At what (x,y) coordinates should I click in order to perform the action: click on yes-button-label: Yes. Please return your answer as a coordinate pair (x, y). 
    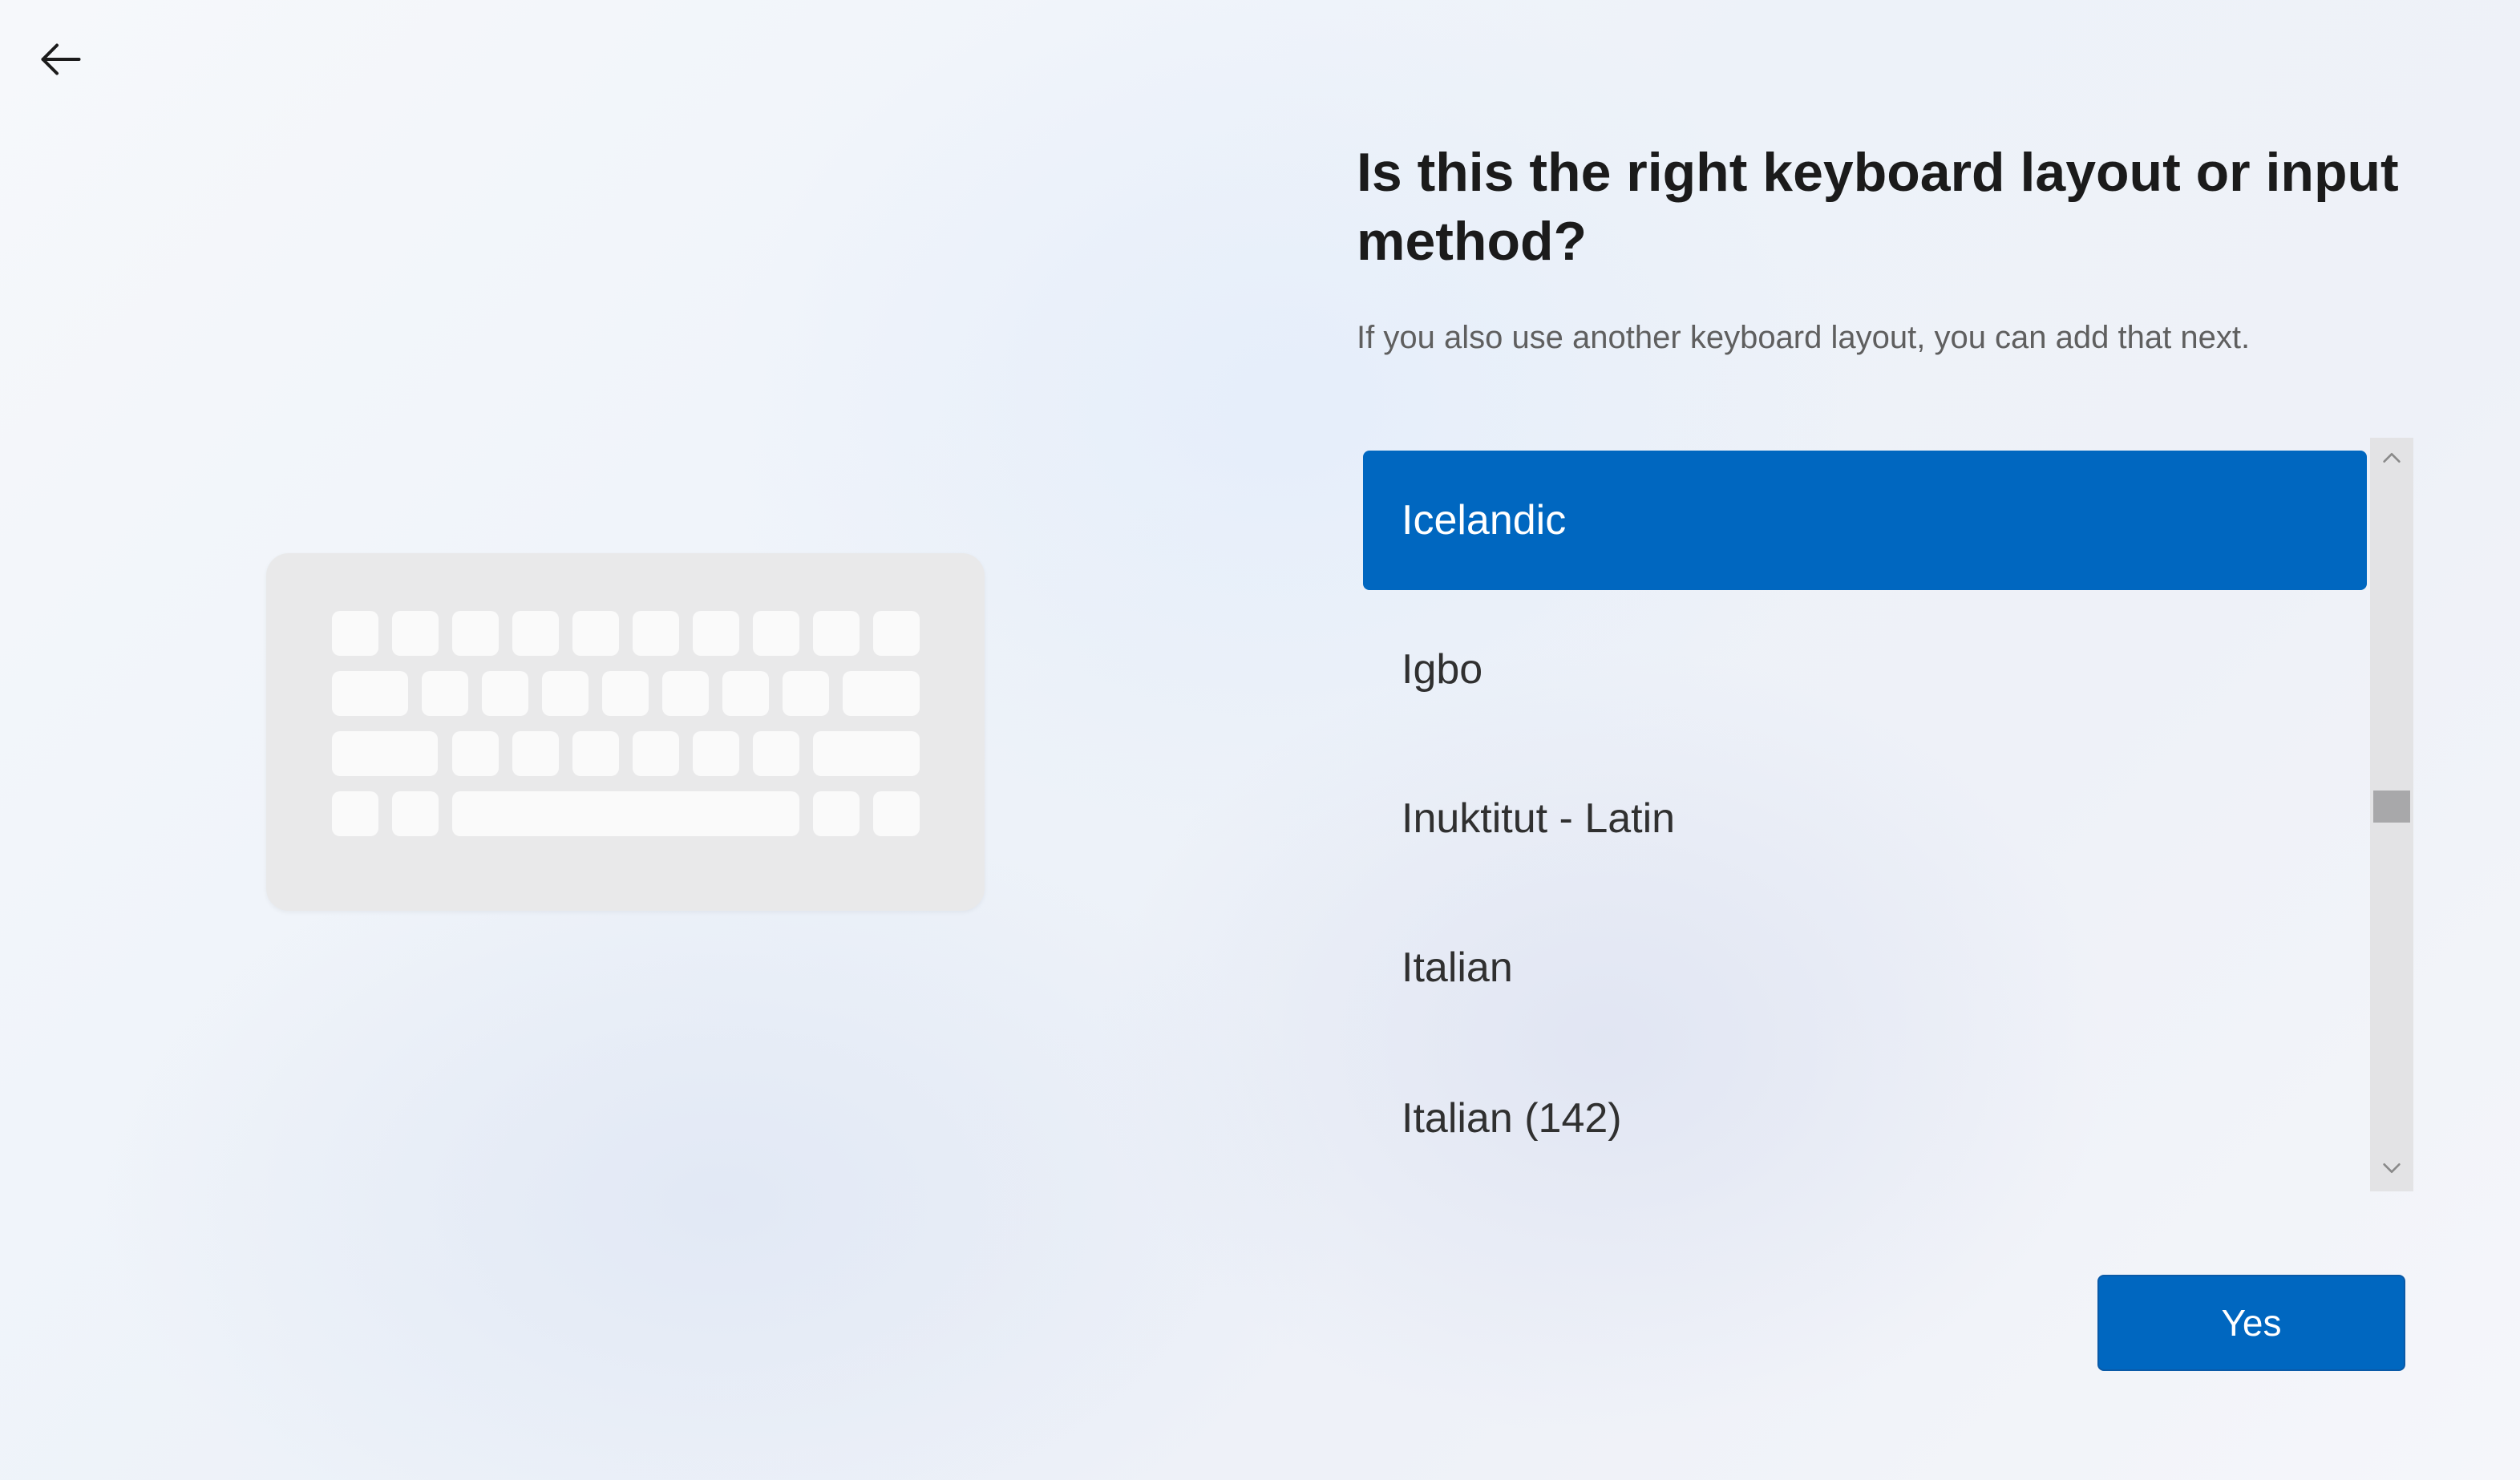
    Looking at the image, I should click on (2251, 1323).